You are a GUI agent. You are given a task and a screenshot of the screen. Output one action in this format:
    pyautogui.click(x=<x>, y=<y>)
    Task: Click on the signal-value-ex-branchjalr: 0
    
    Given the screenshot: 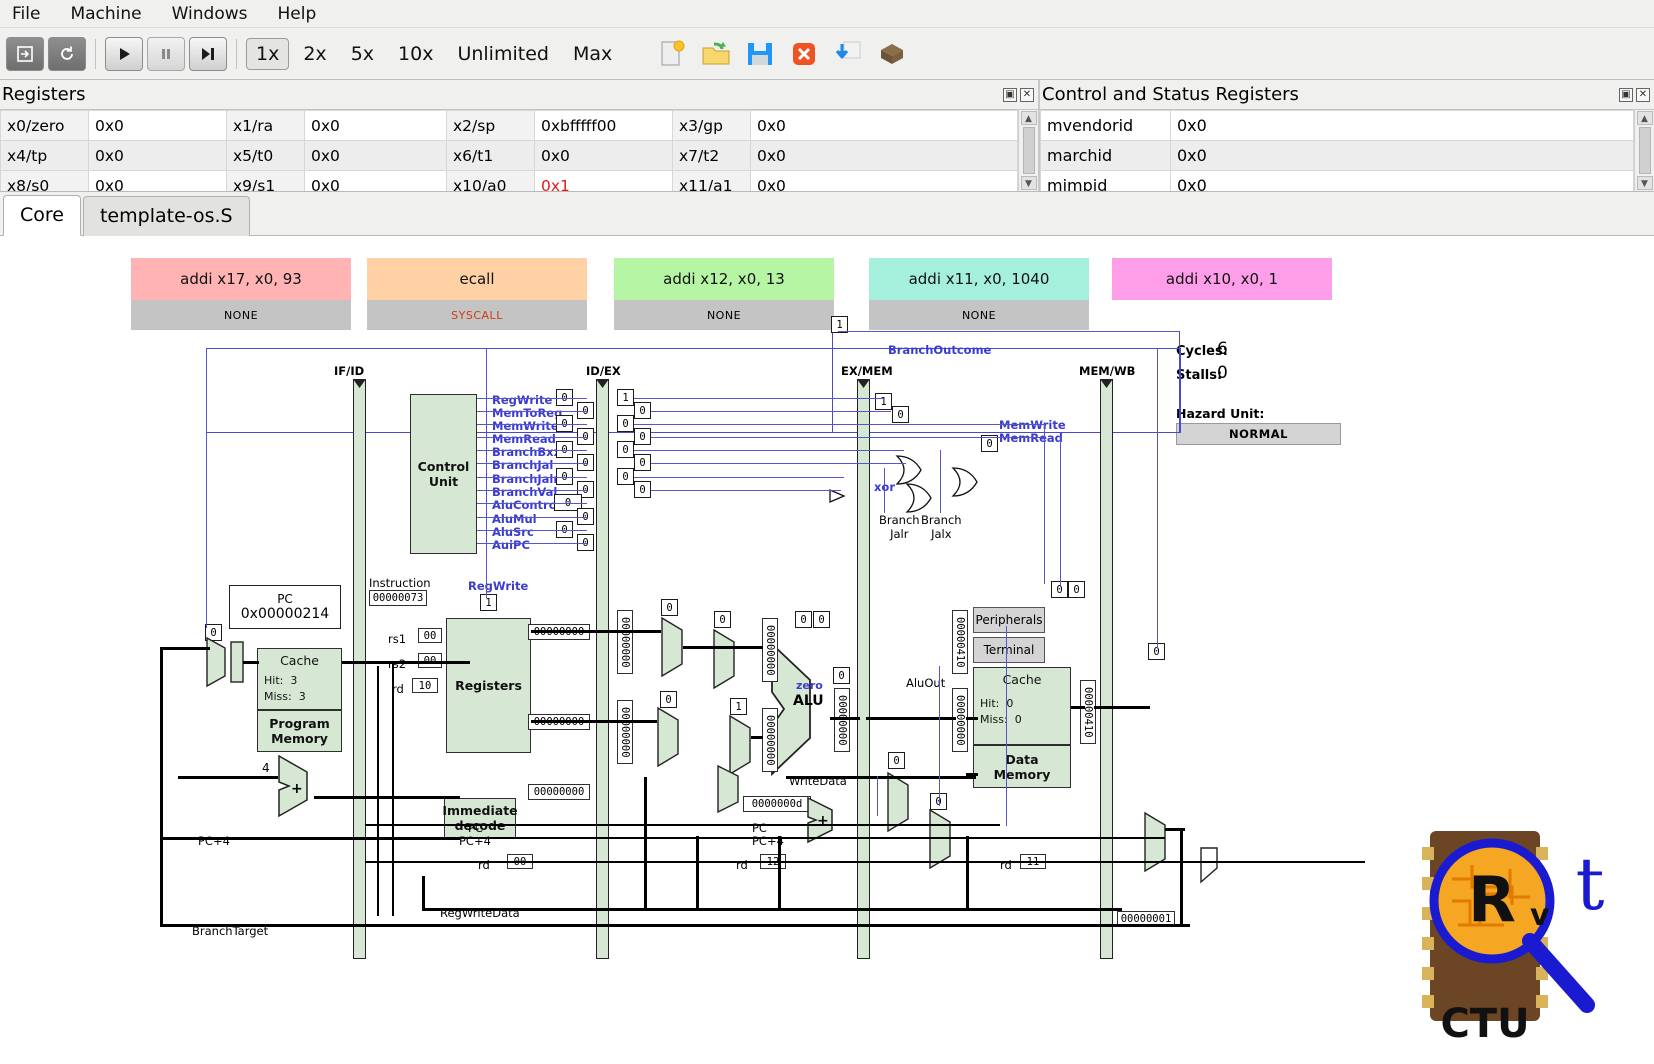 What is the action you would take?
    pyautogui.click(x=625, y=476)
    